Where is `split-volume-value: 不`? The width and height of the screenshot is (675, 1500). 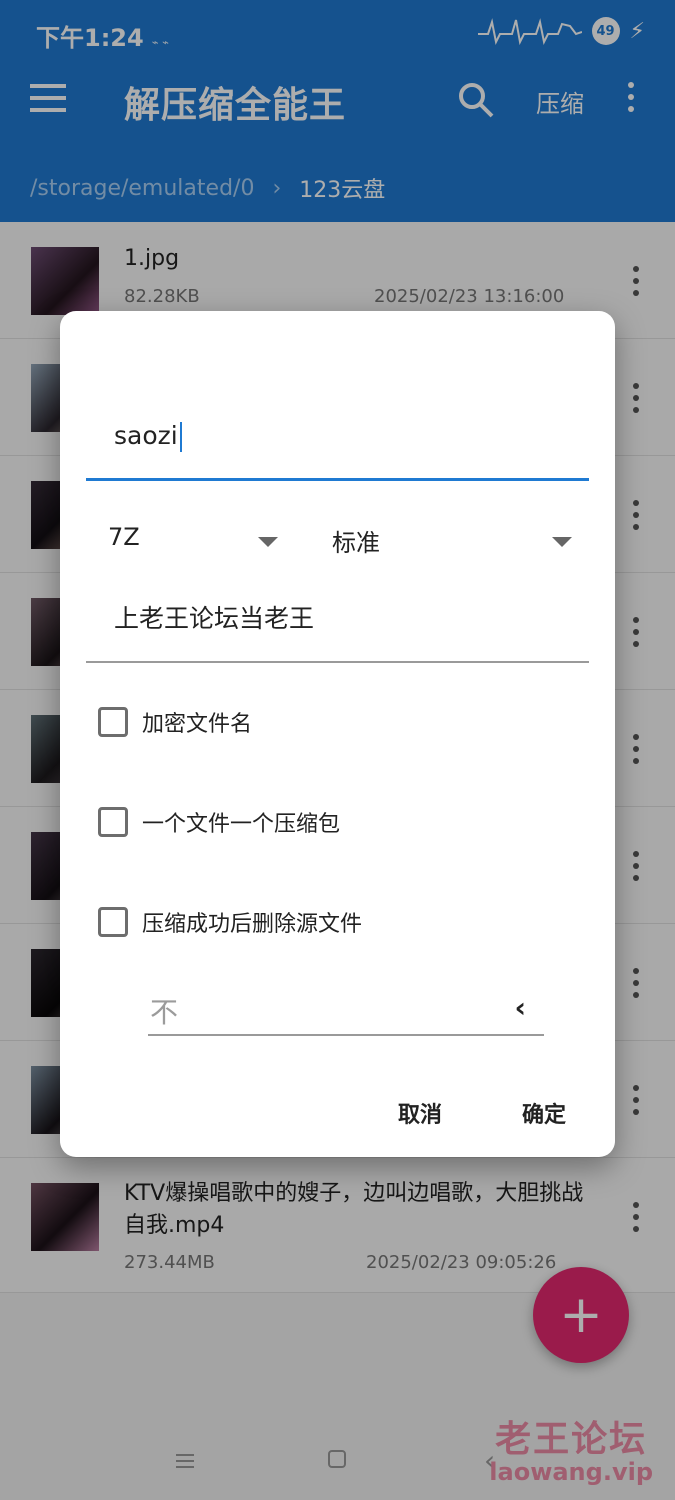 split-volume-value: 不 is located at coordinates (164, 1012).